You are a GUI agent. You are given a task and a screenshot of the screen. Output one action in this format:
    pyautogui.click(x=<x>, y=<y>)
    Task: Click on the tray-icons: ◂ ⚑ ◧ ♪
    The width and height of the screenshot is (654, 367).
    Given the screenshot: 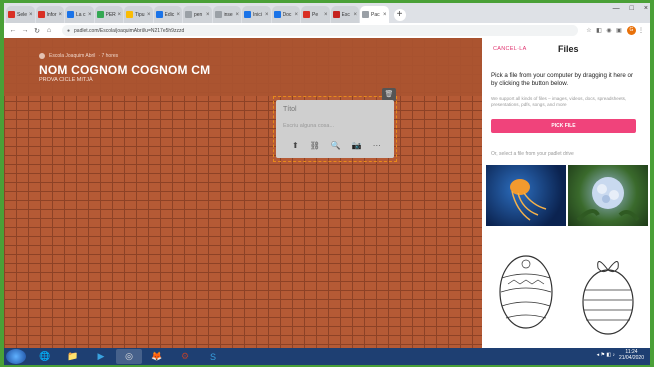 What is the action you would take?
    pyautogui.click(x=606, y=355)
    